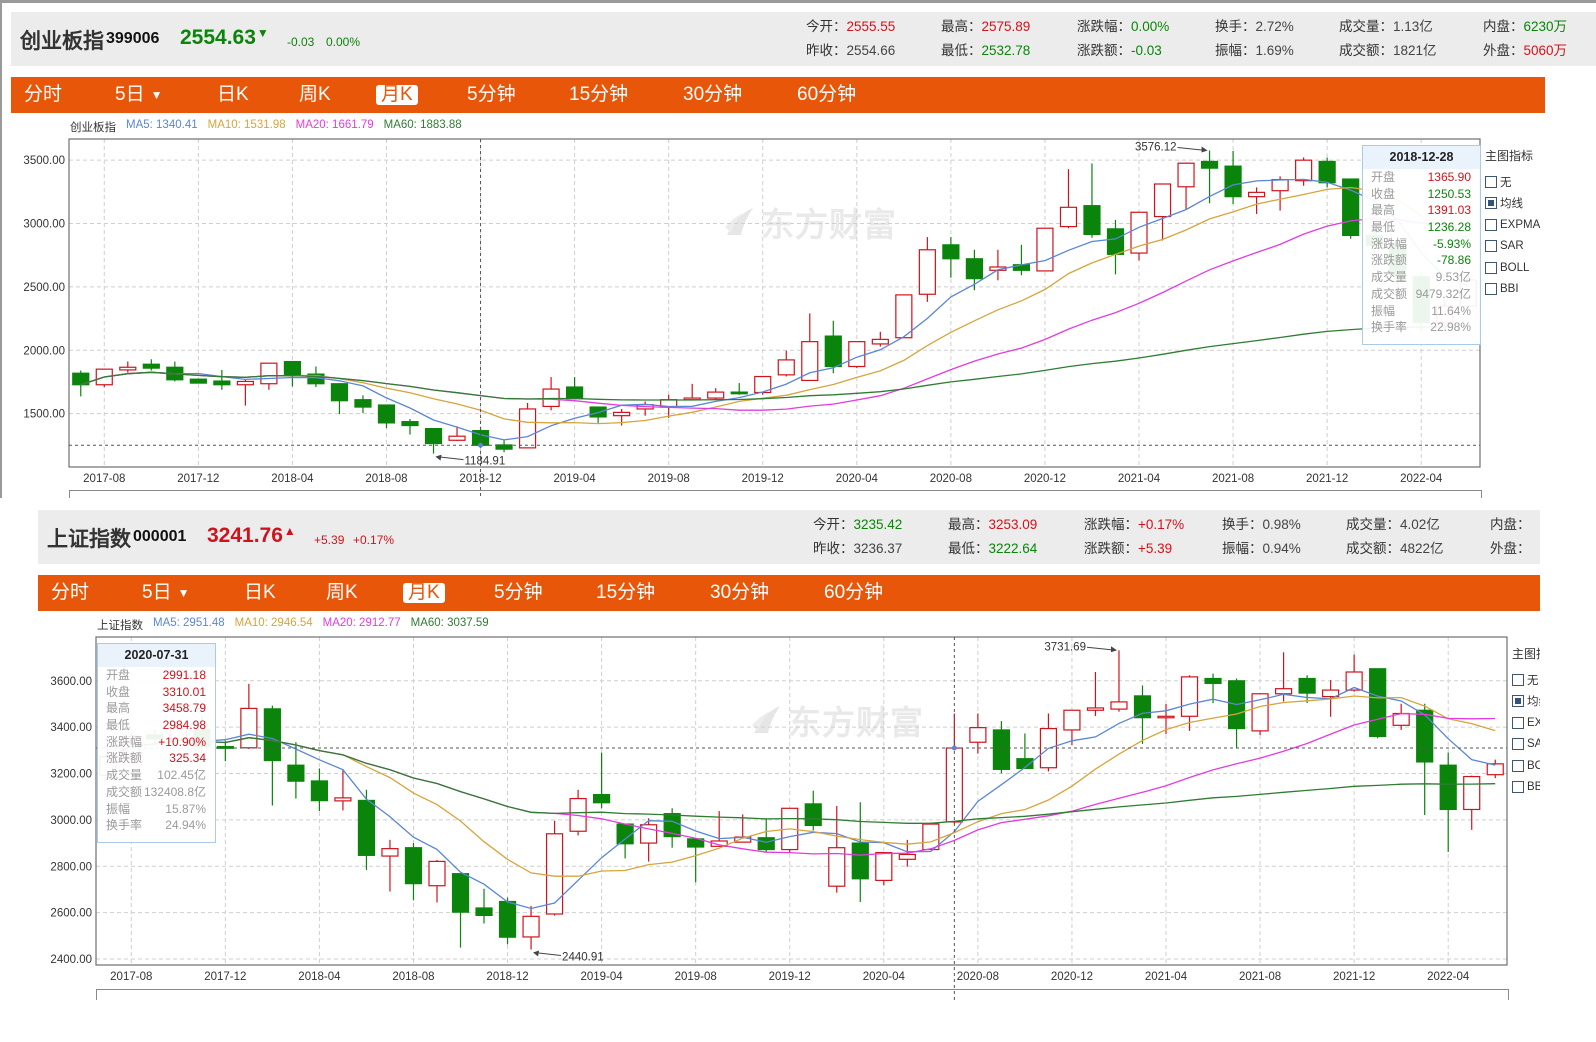  I want to click on tooltip-value: 1250.53, so click(1449, 193).